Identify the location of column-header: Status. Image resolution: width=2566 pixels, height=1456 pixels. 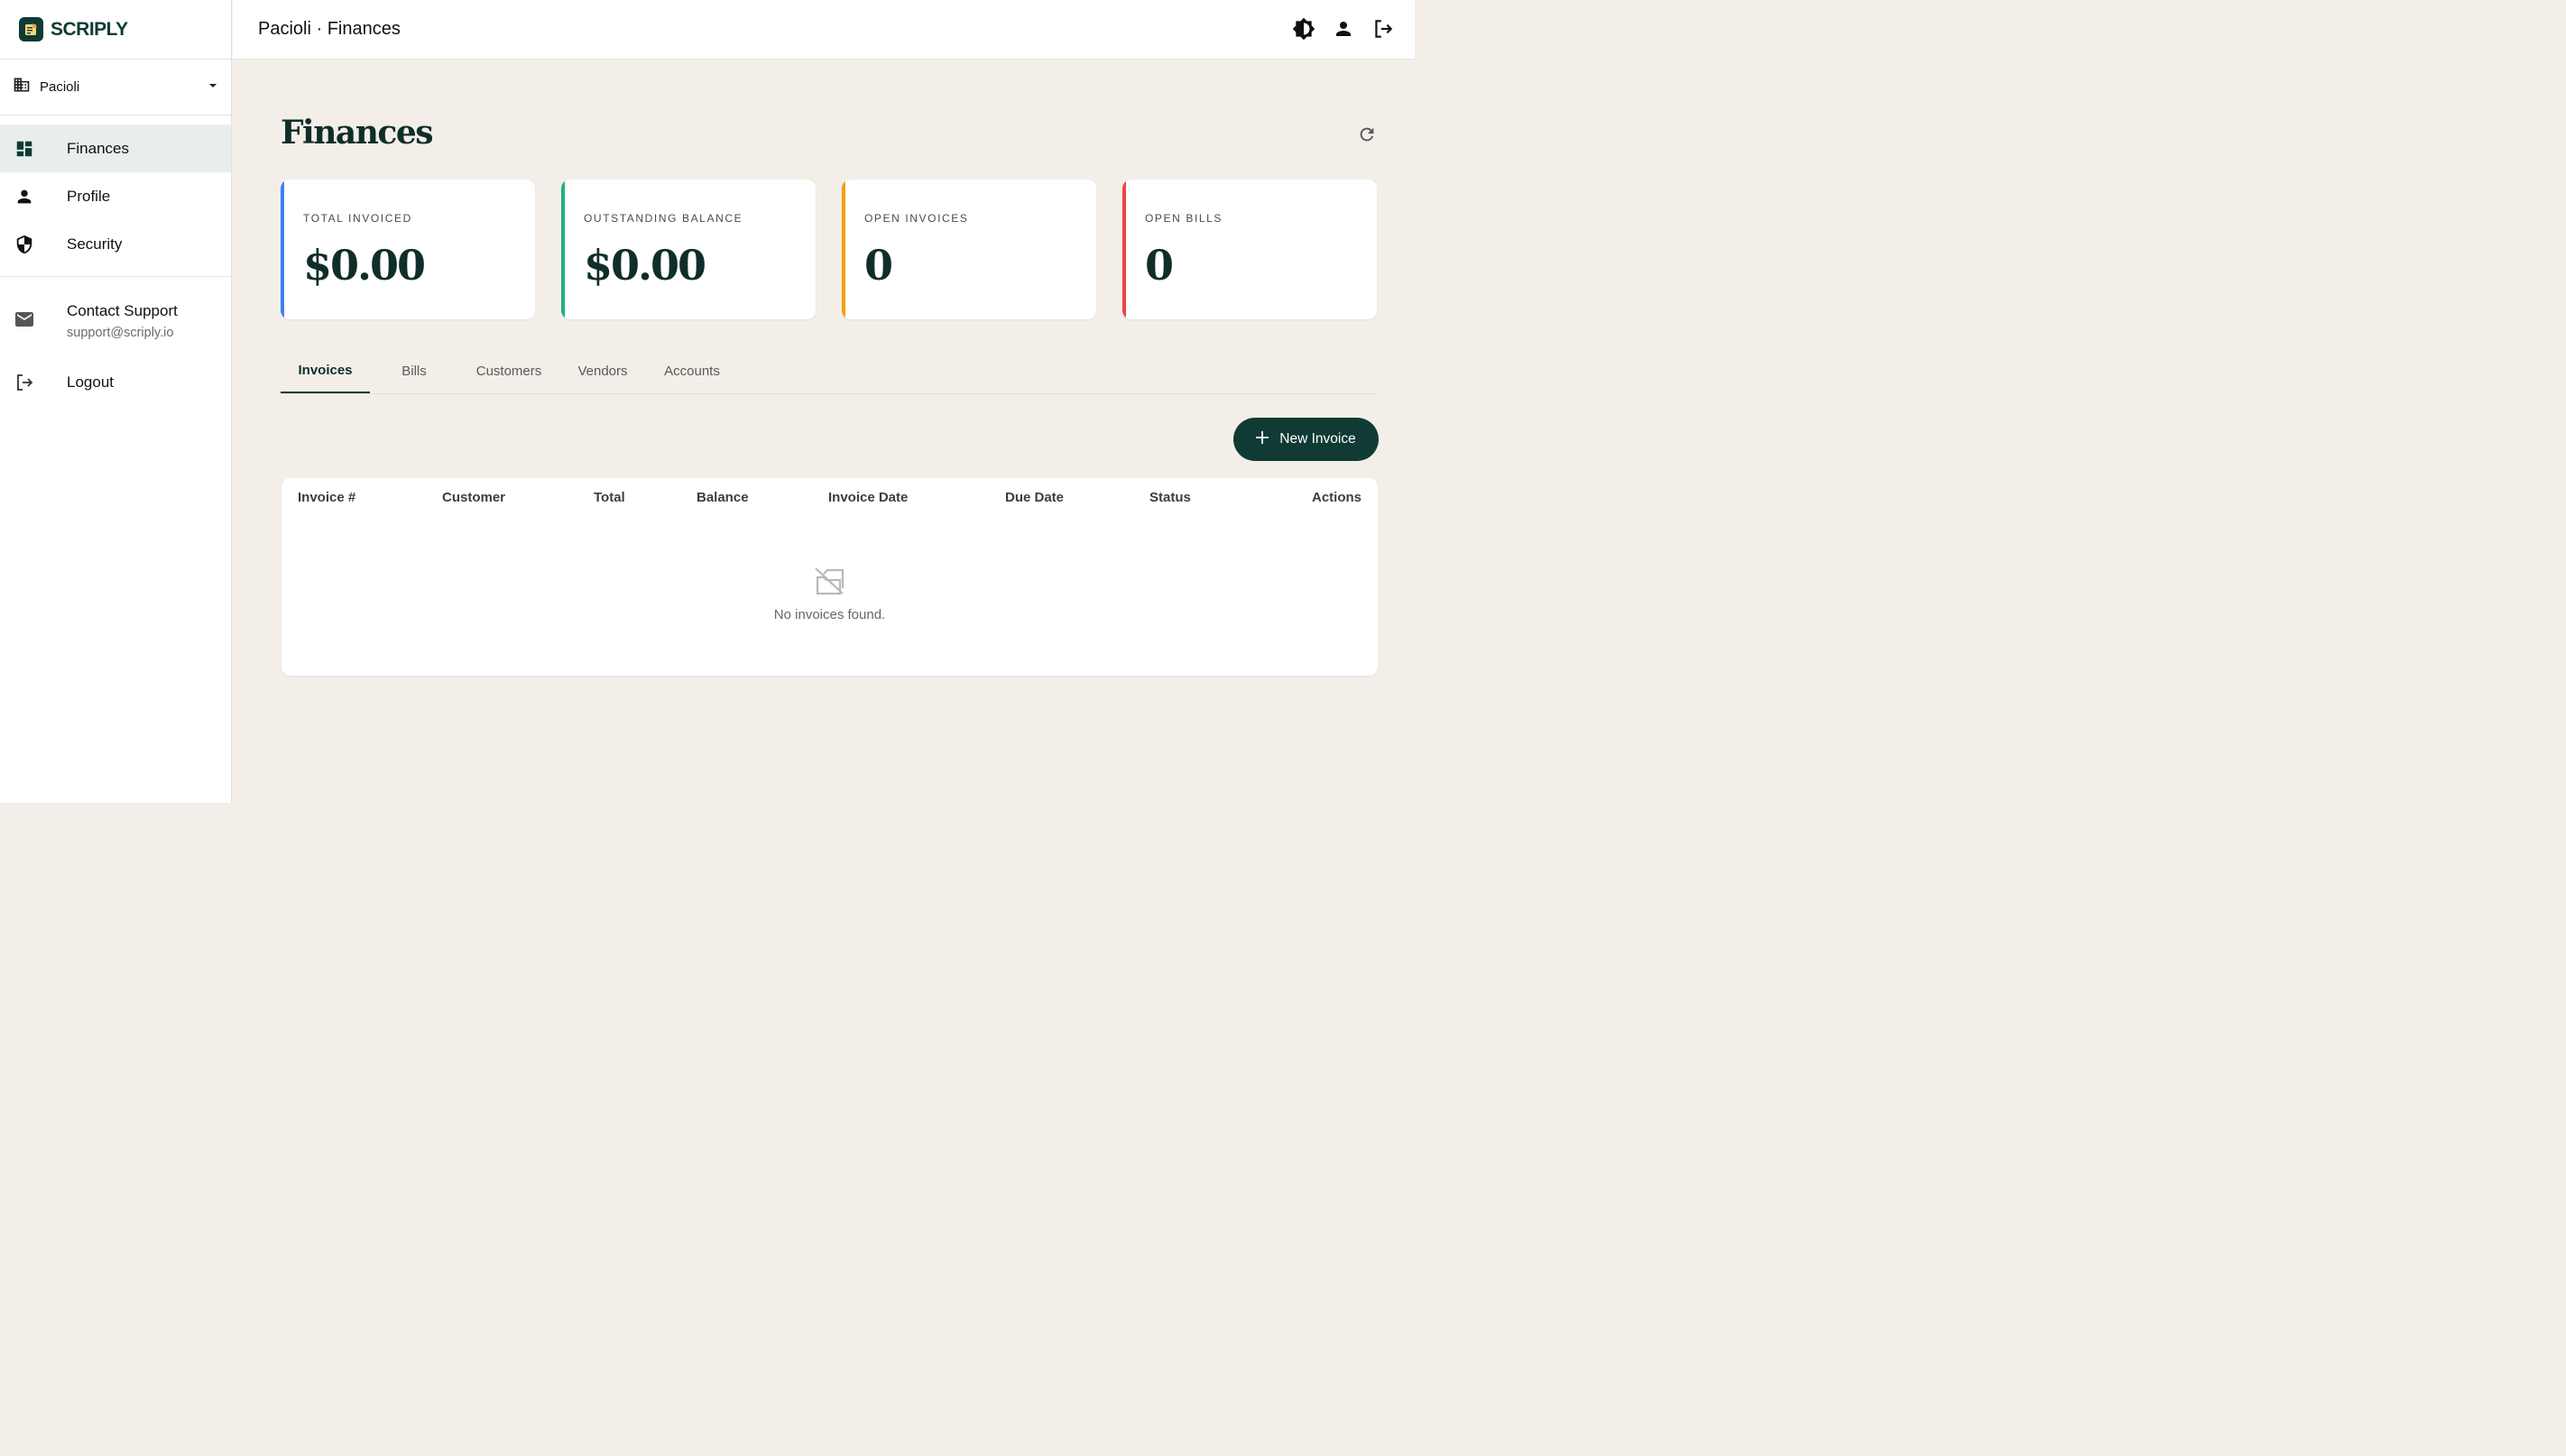
(1170, 498).